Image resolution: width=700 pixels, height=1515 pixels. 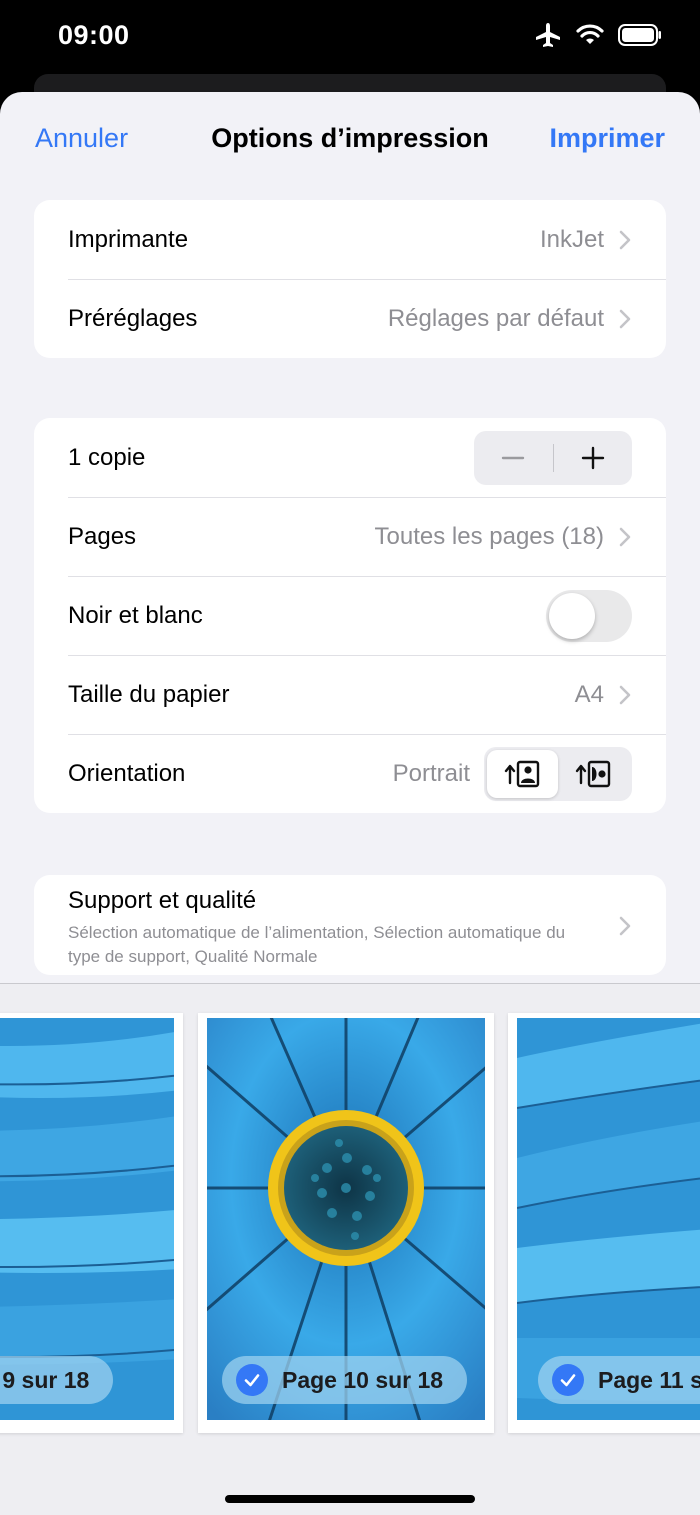 I want to click on paper-size-row: Taille du papier A4, so click(x=350, y=694).